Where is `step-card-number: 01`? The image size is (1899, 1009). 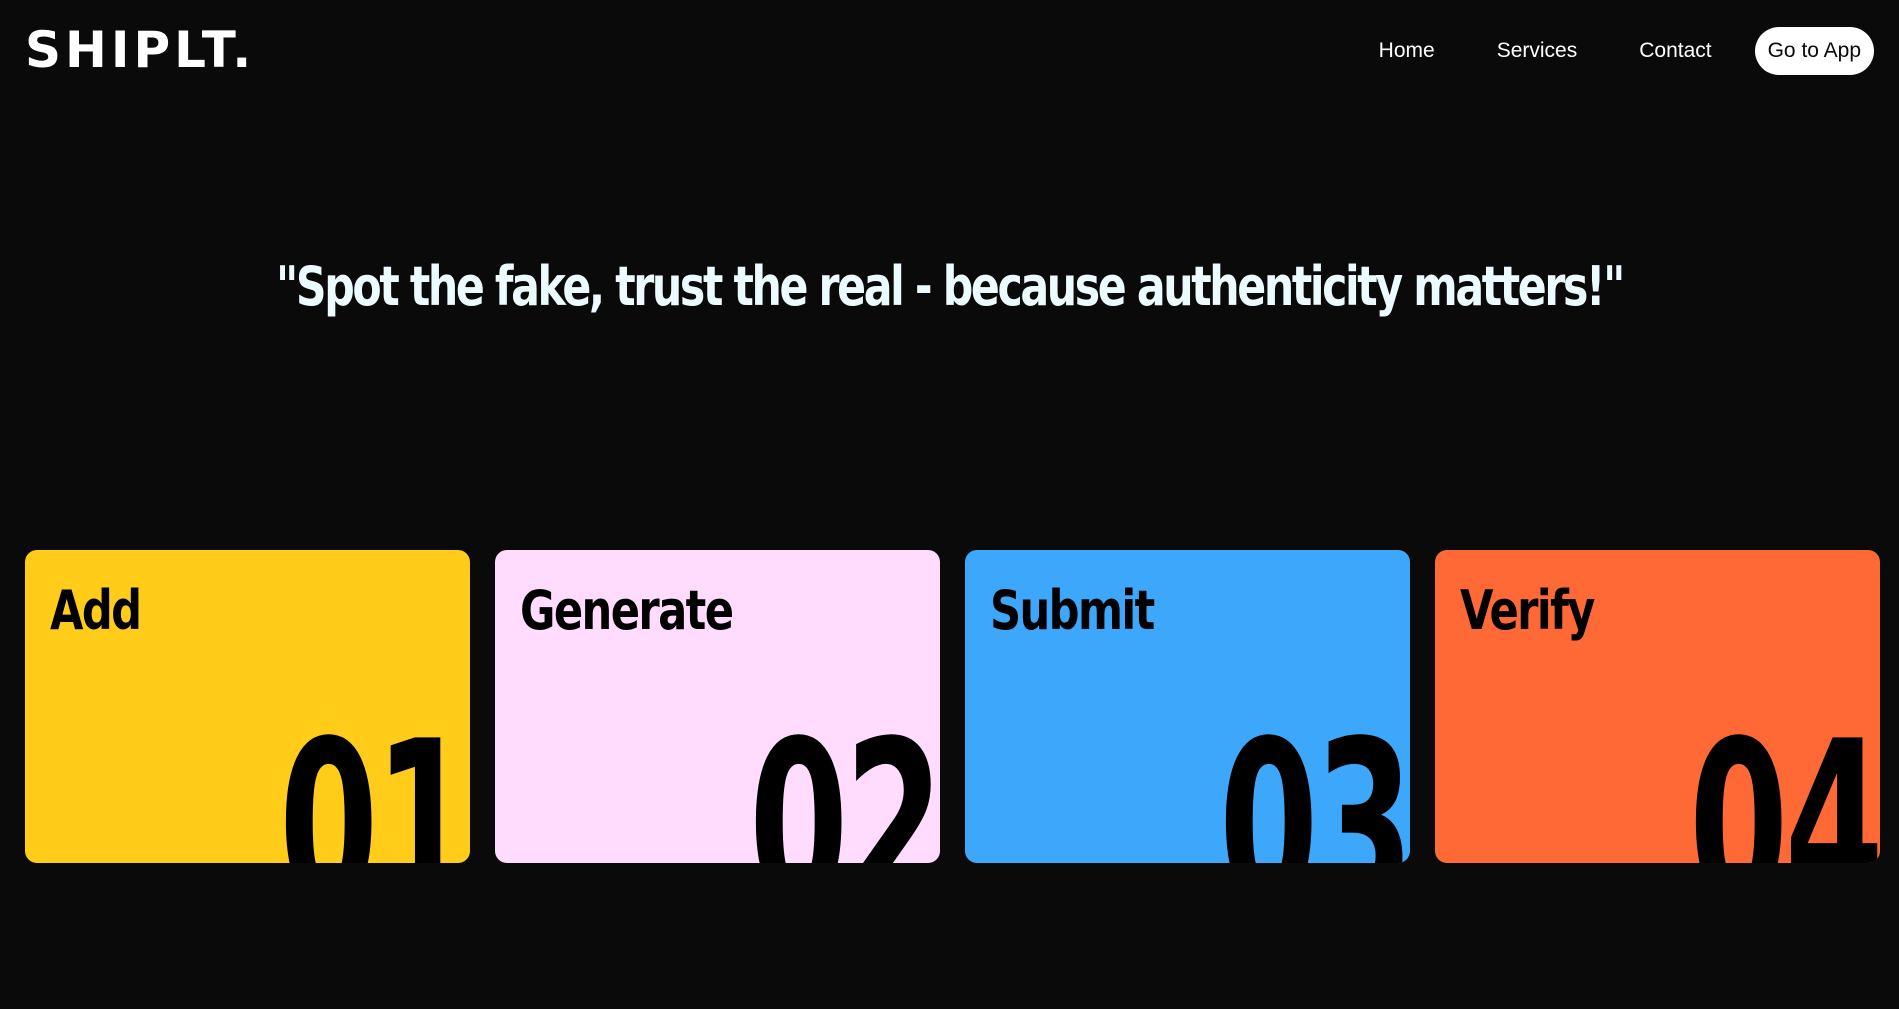 step-card-number: 01 is located at coordinates (374, 778).